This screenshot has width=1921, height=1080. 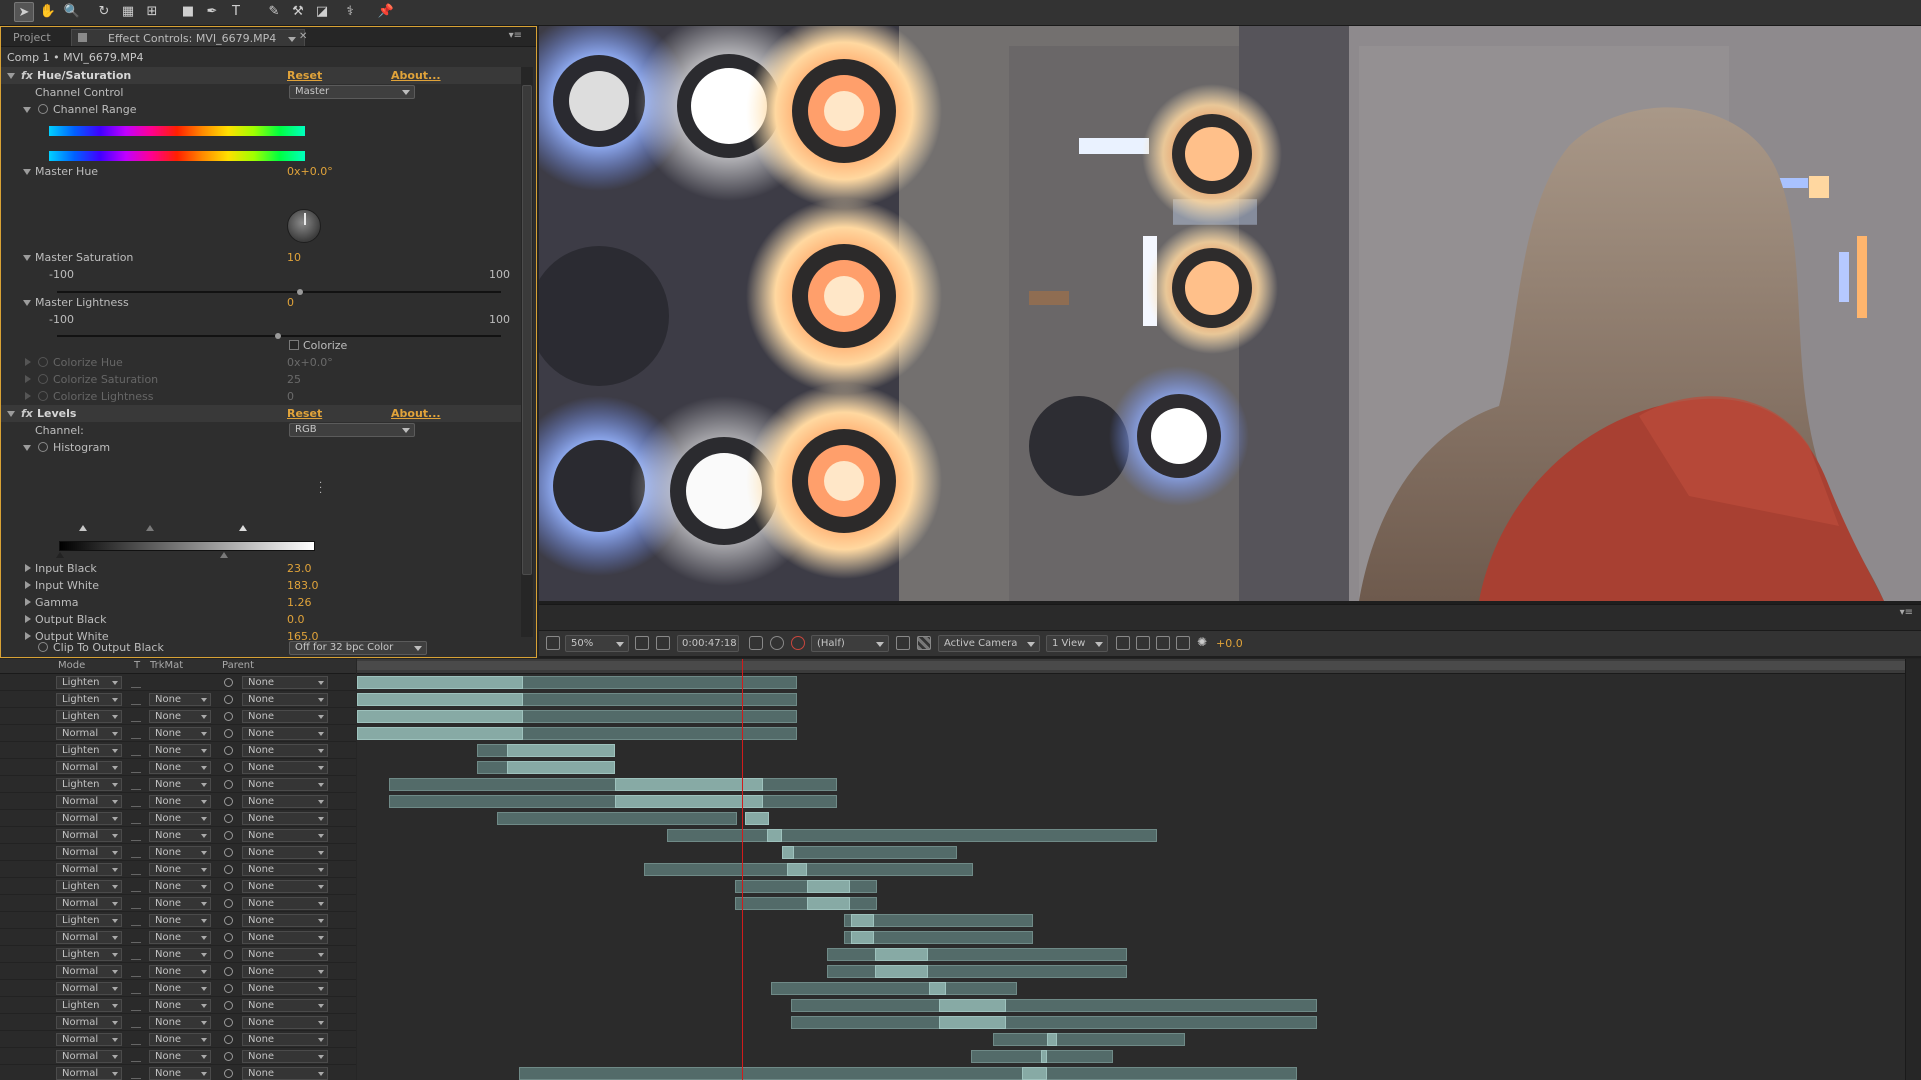 What do you see at coordinates (742, 869) in the screenshot?
I see `current-time-indicator` at bounding box center [742, 869].